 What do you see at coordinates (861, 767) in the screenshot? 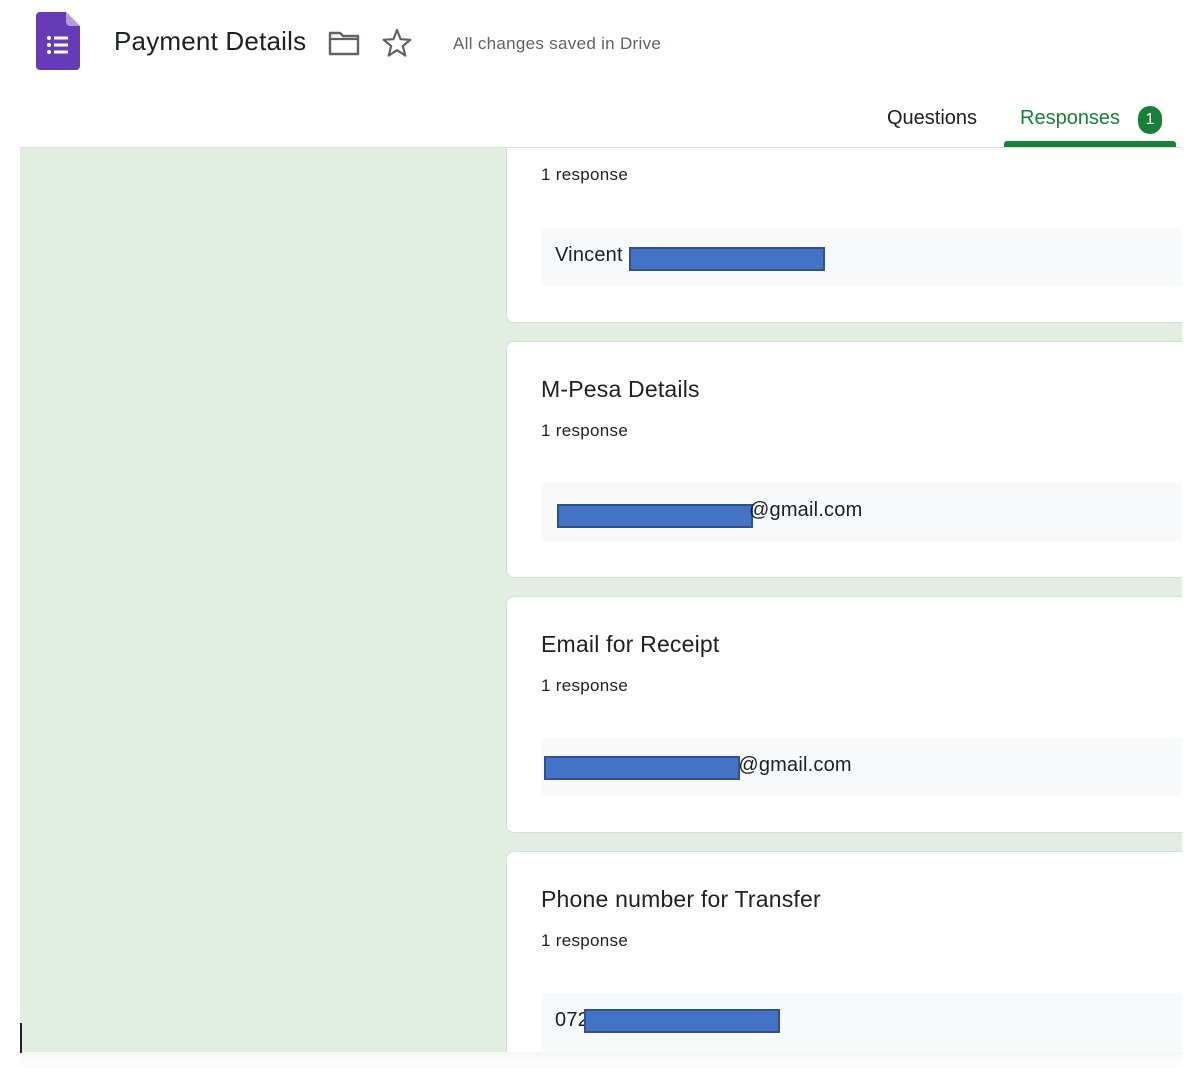
I see `answer-box: 7@gmail.com` at bounding box center [861, 767].